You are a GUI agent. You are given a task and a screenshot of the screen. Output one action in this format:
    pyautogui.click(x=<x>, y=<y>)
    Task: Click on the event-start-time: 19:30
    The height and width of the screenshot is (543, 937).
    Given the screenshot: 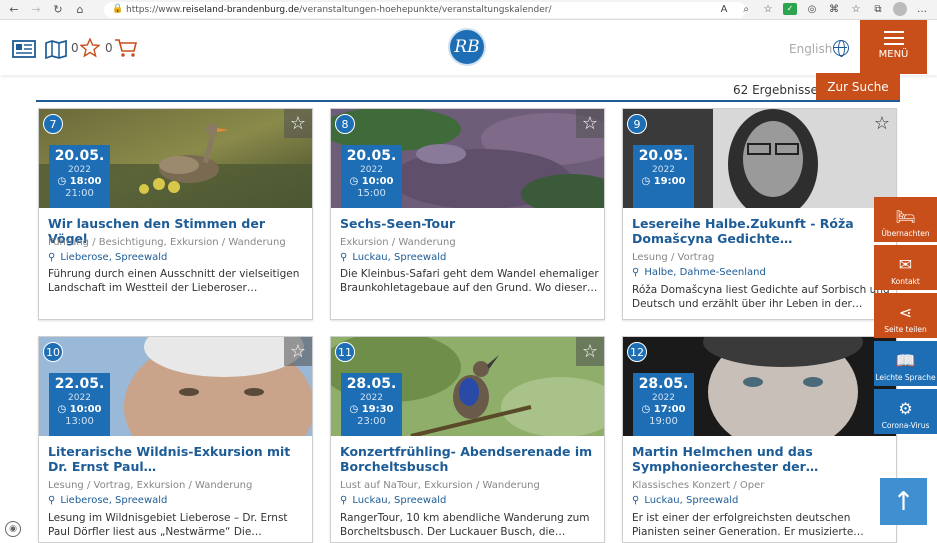 What is the action you would take?
    pyautogui.click(x=377, y=409)
    